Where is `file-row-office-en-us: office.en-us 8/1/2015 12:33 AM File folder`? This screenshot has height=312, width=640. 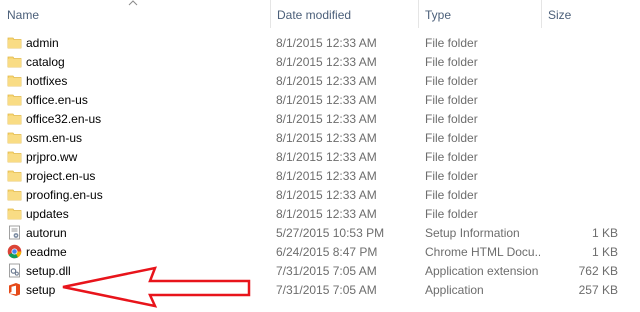
file-row-office-en-us: office.en-us 8/1/2015 12:33 AM File folder is located at coordinates (320, 99).